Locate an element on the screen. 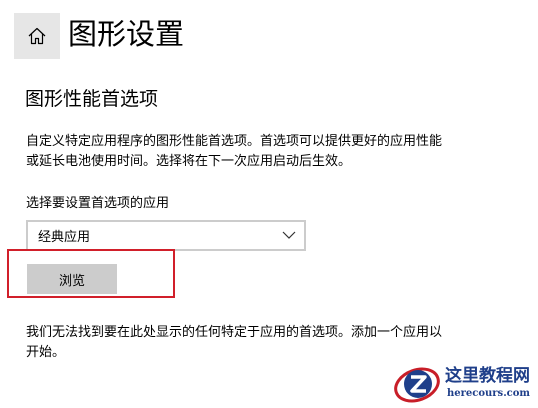 This screenshot has height=408, width=538. home-icon is located at coordinates (37, 36).